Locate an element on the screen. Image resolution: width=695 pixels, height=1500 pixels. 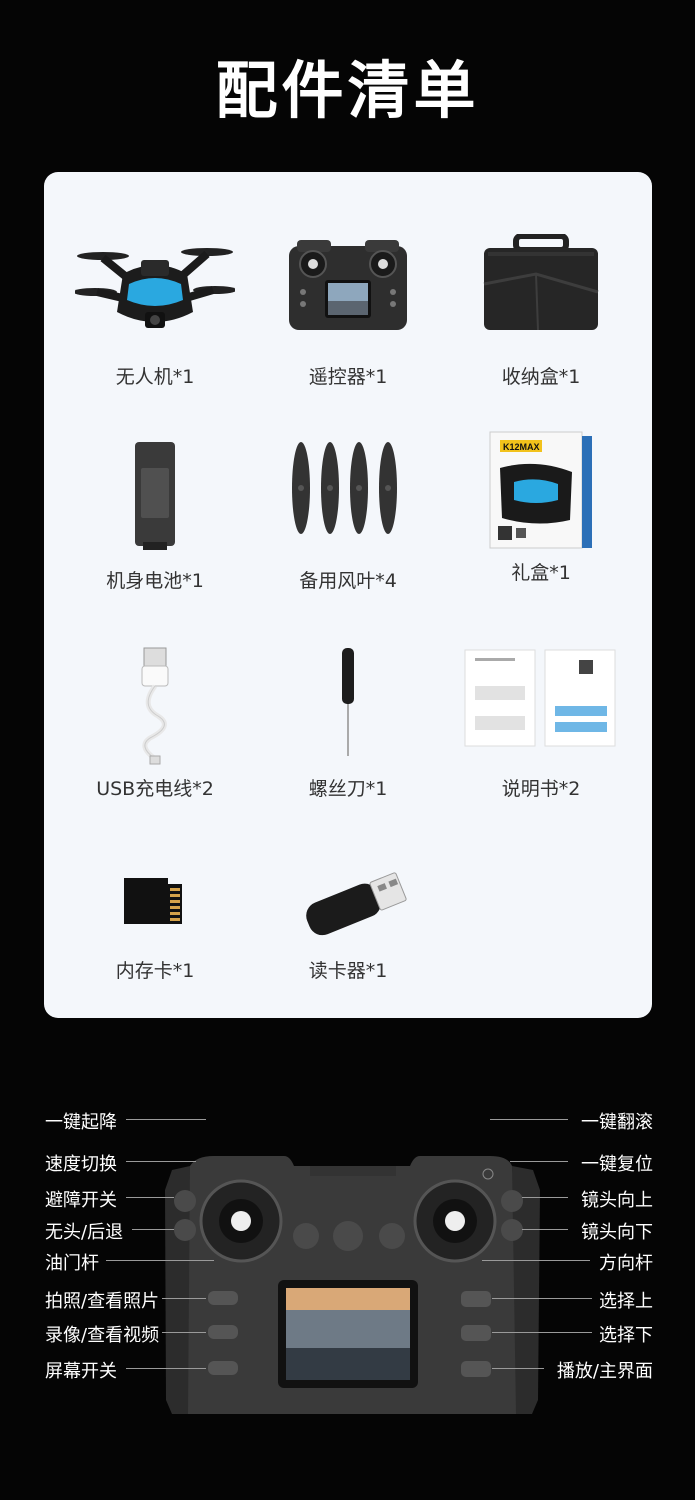
accessory-label: 无人机*1 is located at coordinates (155, 377).